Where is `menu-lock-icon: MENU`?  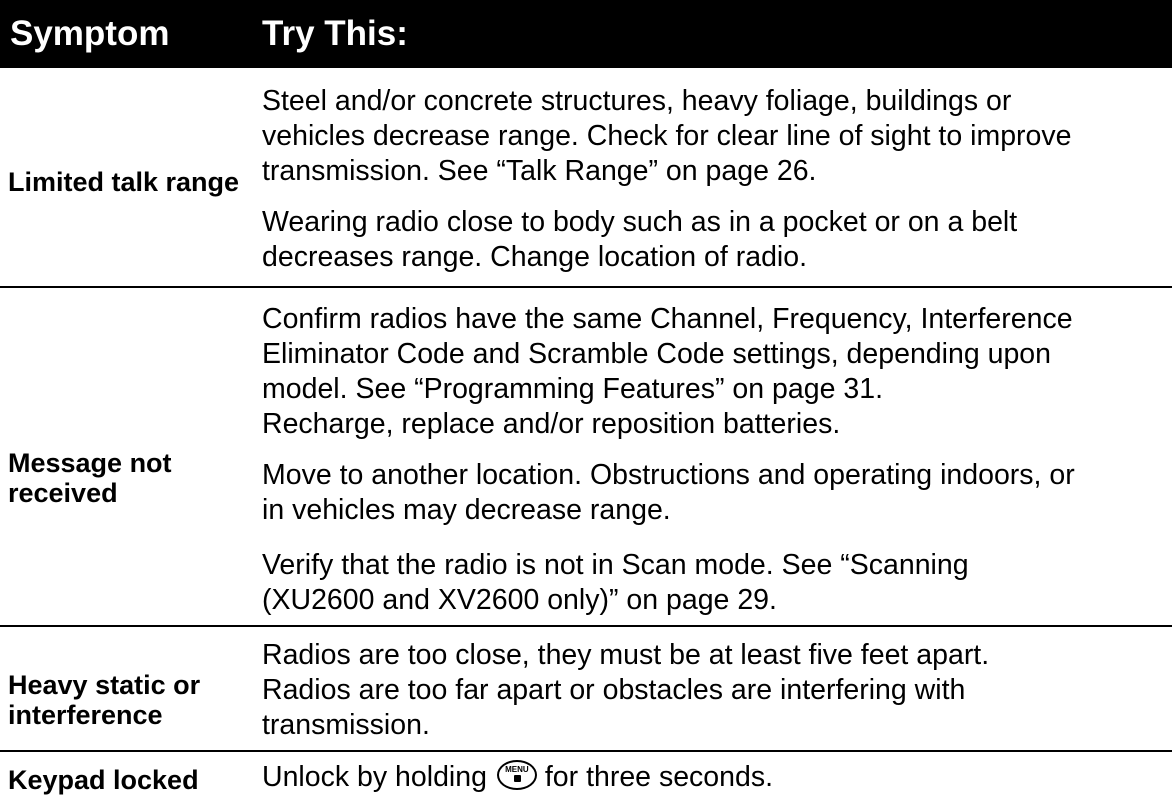 menu-lock-icon: MENU is located at coordinates (516, 775).